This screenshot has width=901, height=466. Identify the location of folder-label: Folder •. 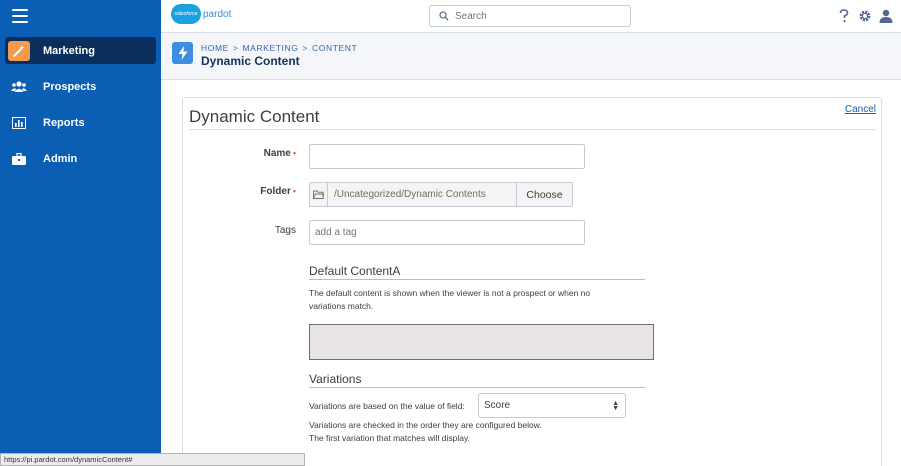
(266, 191).